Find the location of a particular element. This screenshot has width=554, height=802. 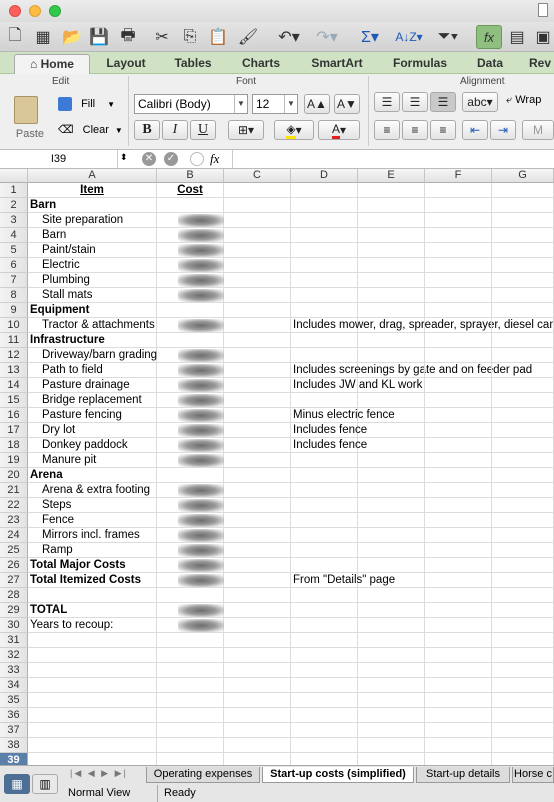

cell-g15 is located at coordinates (523, 400).